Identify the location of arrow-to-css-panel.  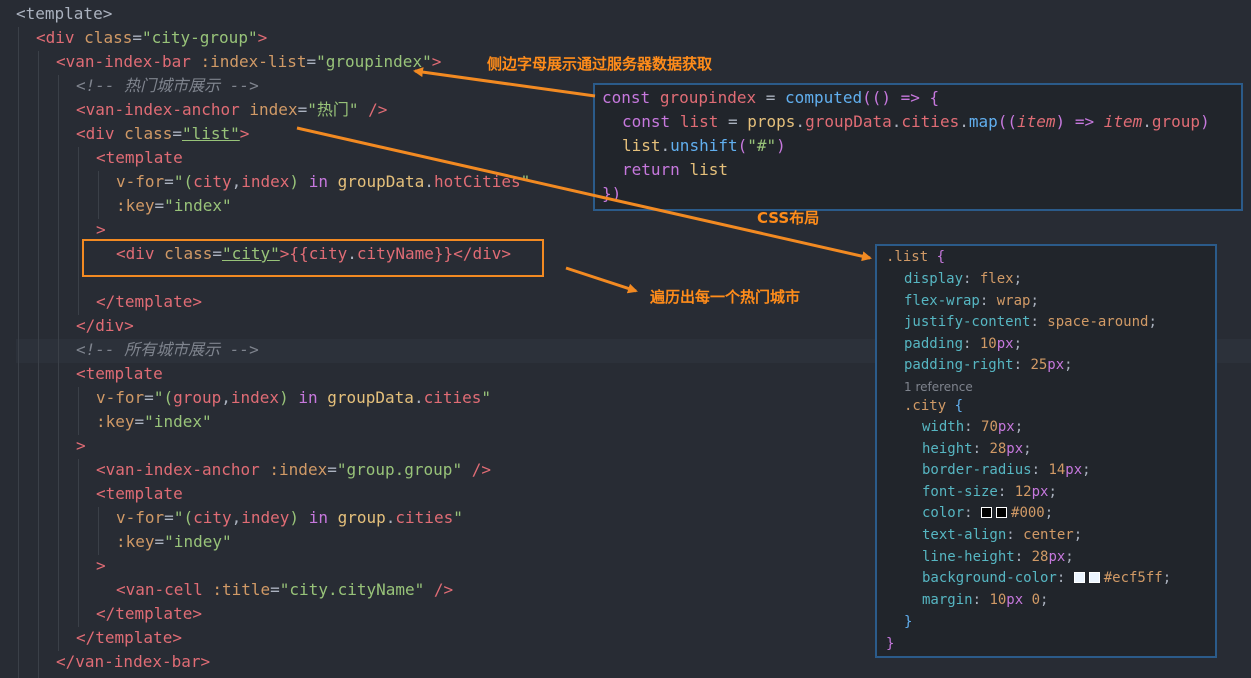
(584, 194).